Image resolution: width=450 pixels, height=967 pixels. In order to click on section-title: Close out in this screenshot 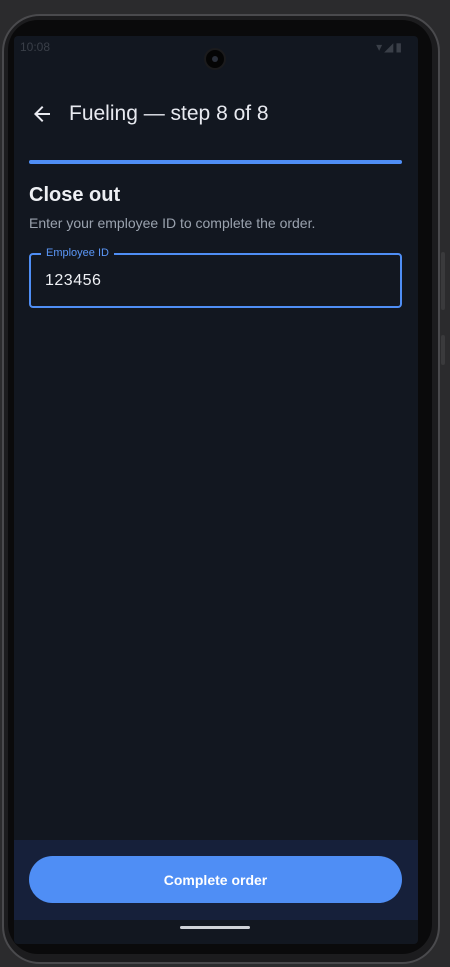, I will do `click(75, 195)`.